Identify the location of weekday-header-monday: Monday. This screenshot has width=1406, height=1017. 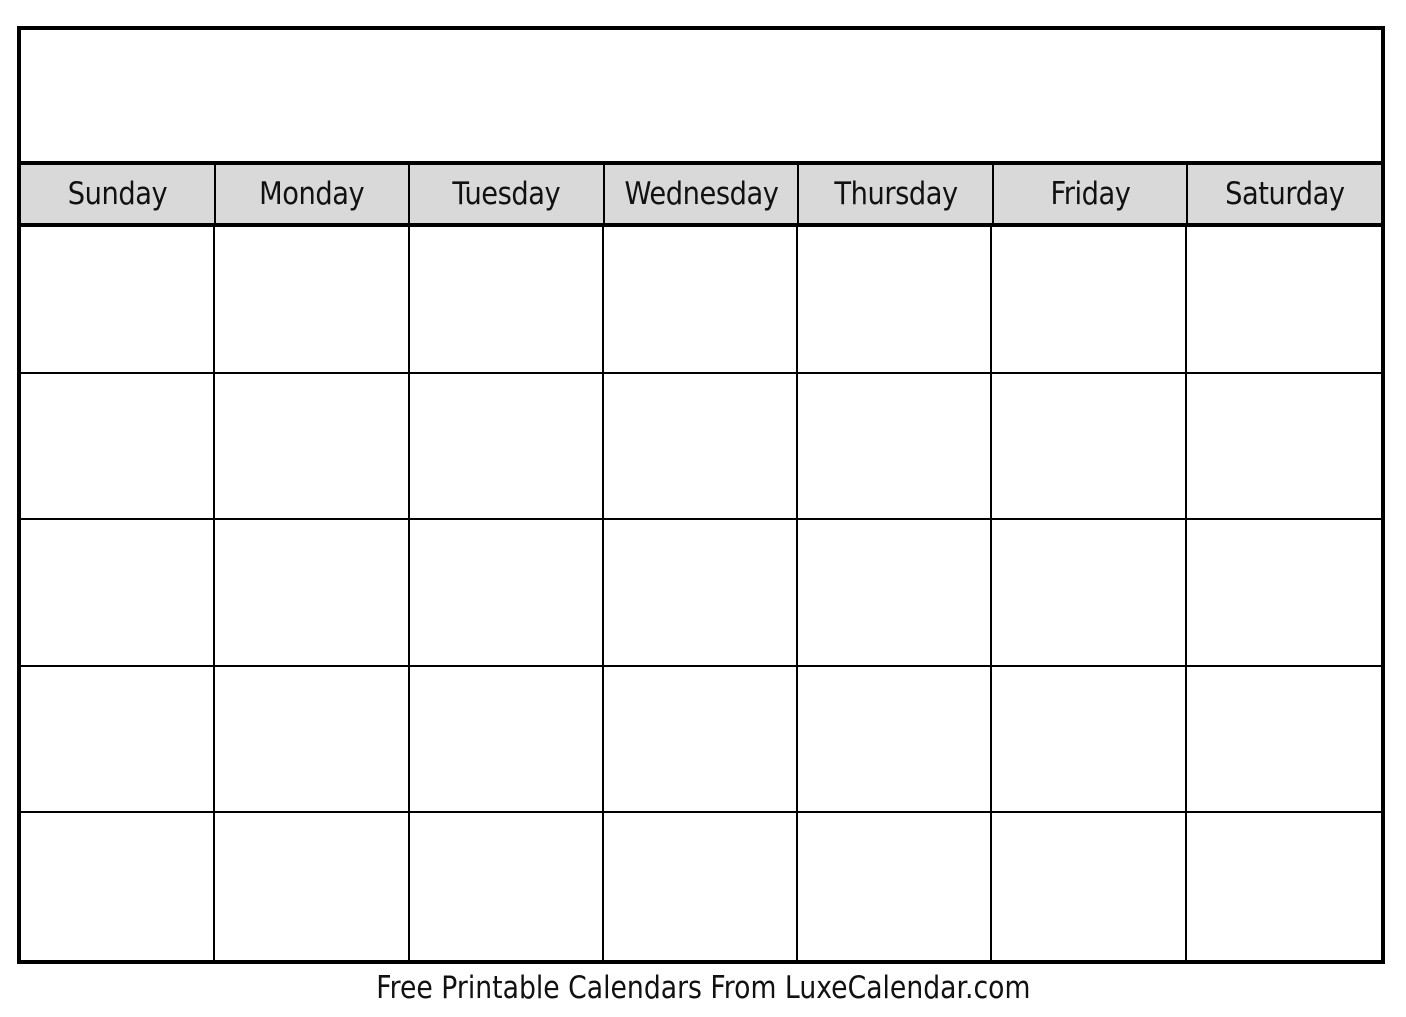
(313, 194).